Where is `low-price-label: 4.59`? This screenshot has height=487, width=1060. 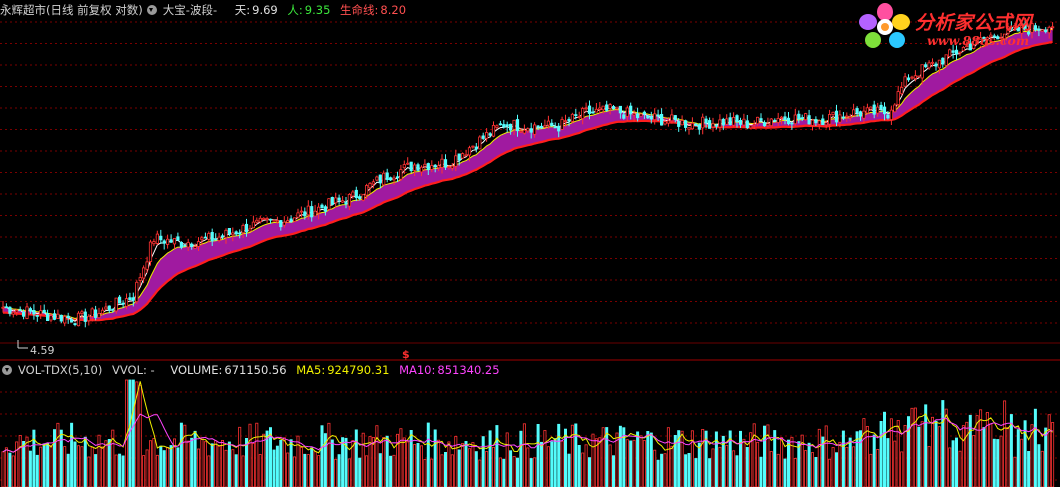 low-price-label: 4.59 is located at coordinates (42, 350).